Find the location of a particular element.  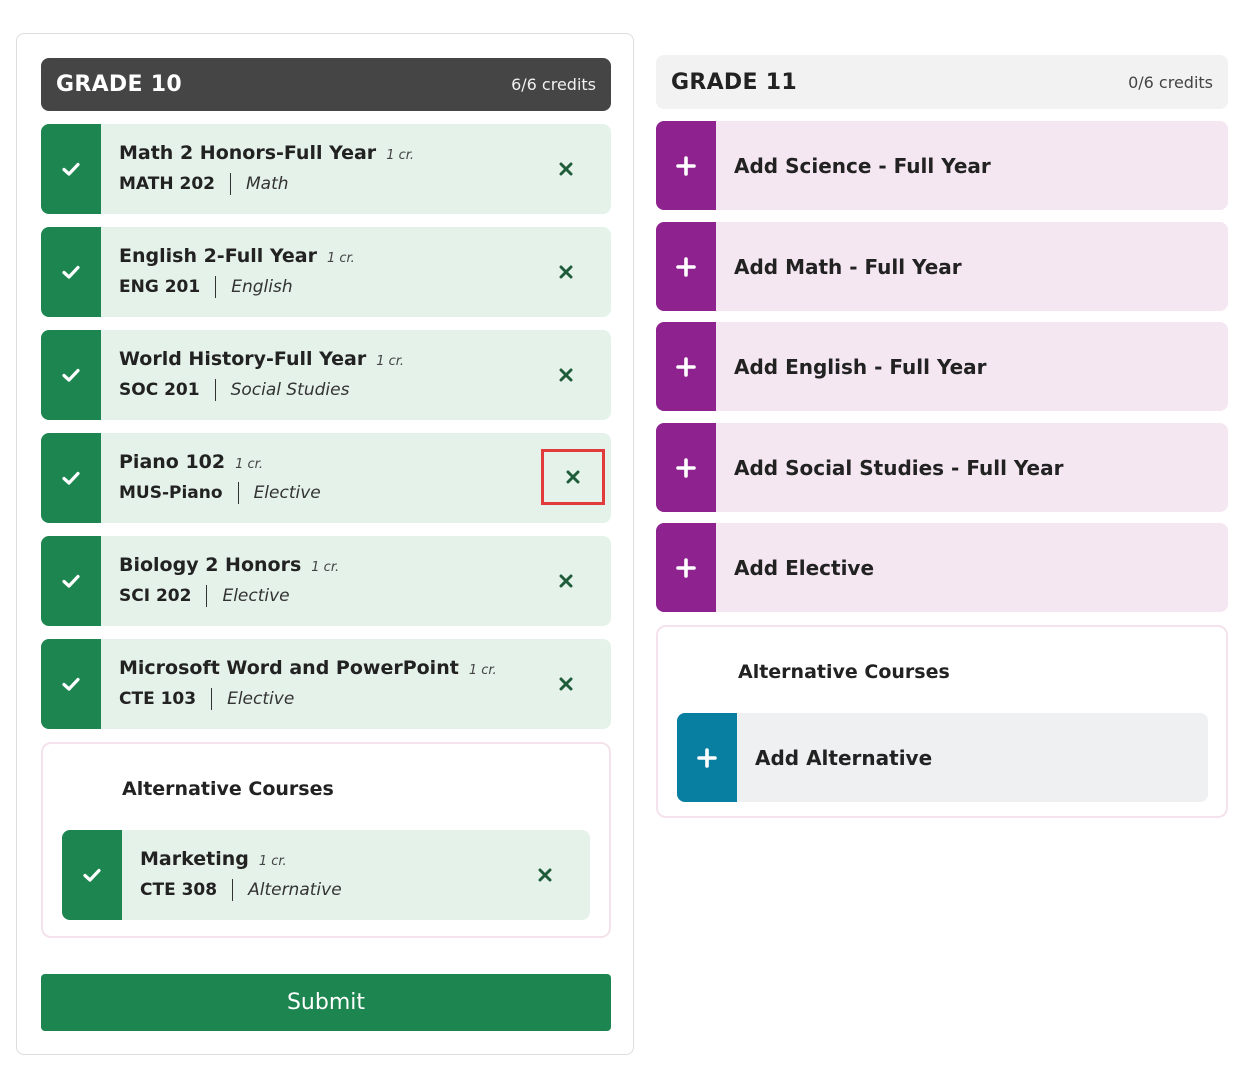

course-code: ENG 201 is located at coordinates (160, 287).